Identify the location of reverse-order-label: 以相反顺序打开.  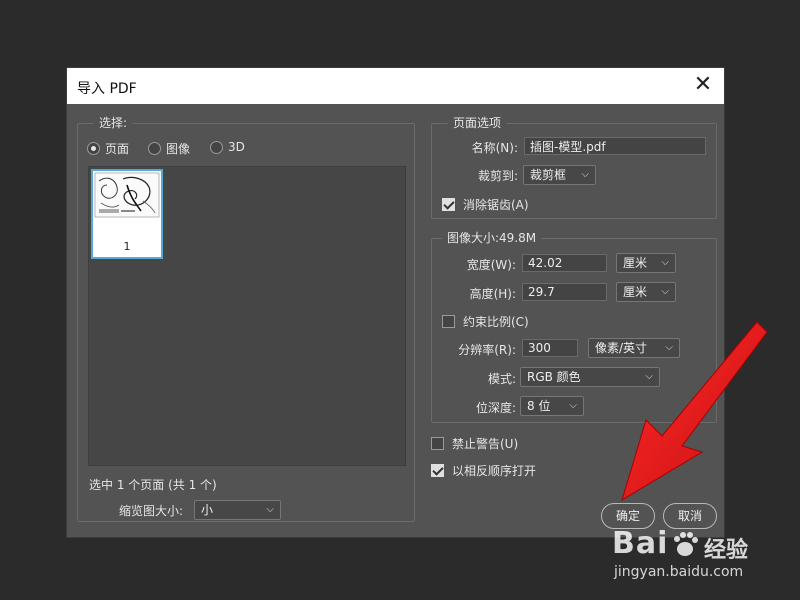
(494, 471).